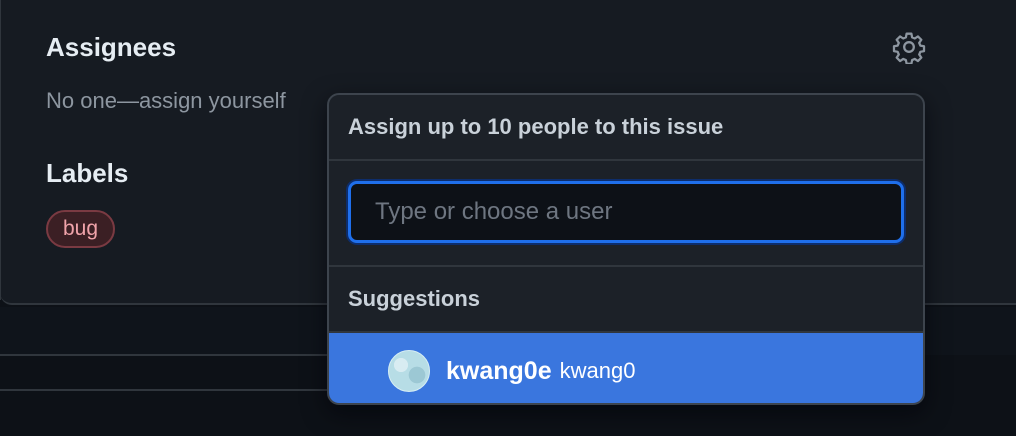 The width and height of the screenshot is (1016, 436). What do you see at coordinates (81, 229) in the screenshot?
I see `label-badge-bug: bug` at bounding box center [81, 229].